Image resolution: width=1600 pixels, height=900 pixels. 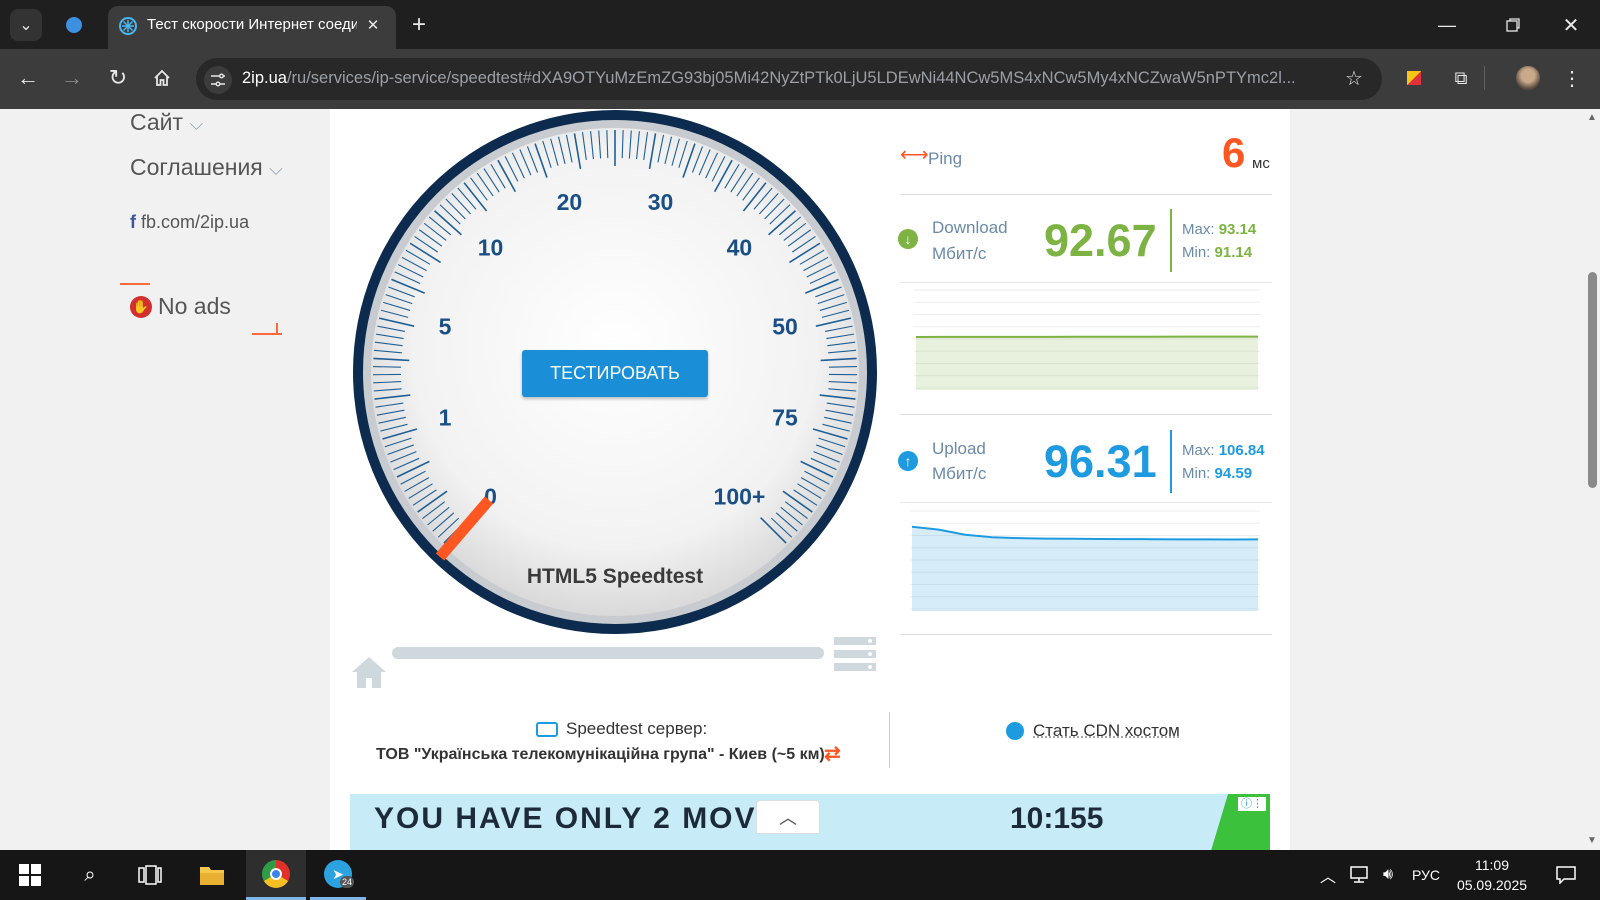 What do you see at coordinates (189, 222) in the screenshot?
I see `facebook-link: f fb.com/2ip.ua` at bounding box center [189, 222].